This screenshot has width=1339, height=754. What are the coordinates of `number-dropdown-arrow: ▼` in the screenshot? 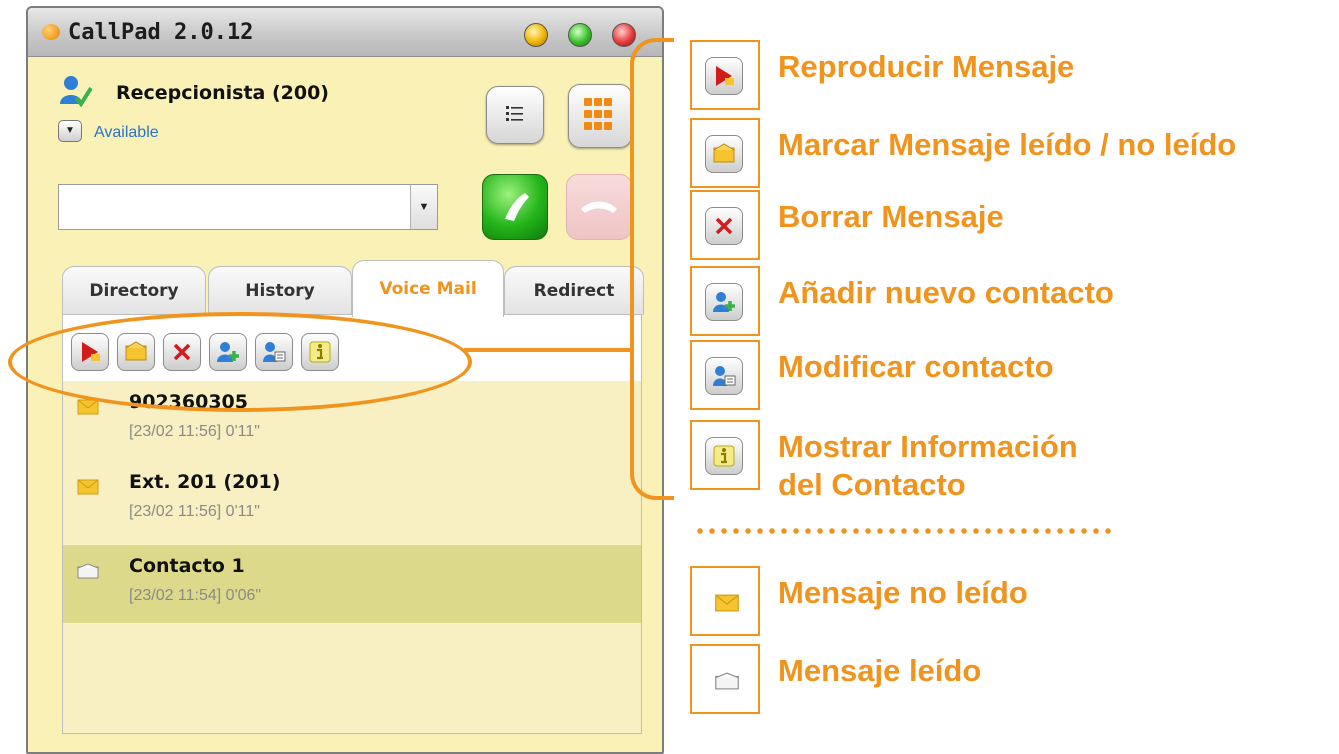 It's located at (423, 207).